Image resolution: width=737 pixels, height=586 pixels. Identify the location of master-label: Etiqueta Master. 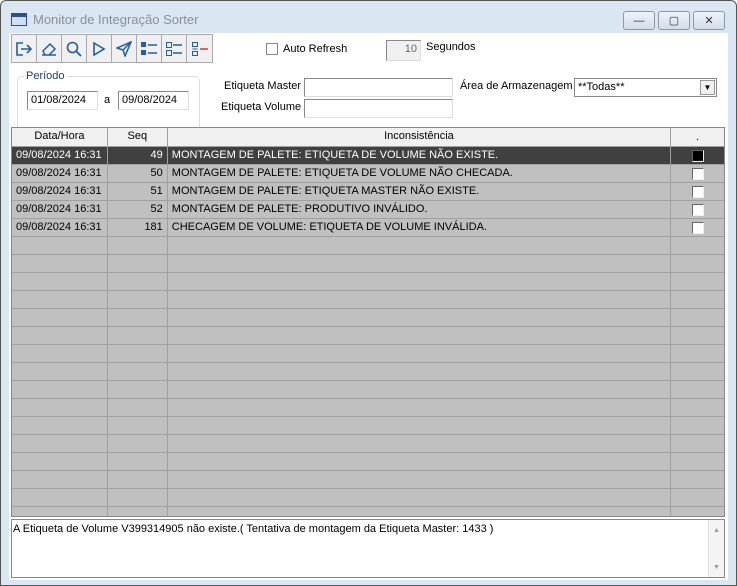
(263, 86).